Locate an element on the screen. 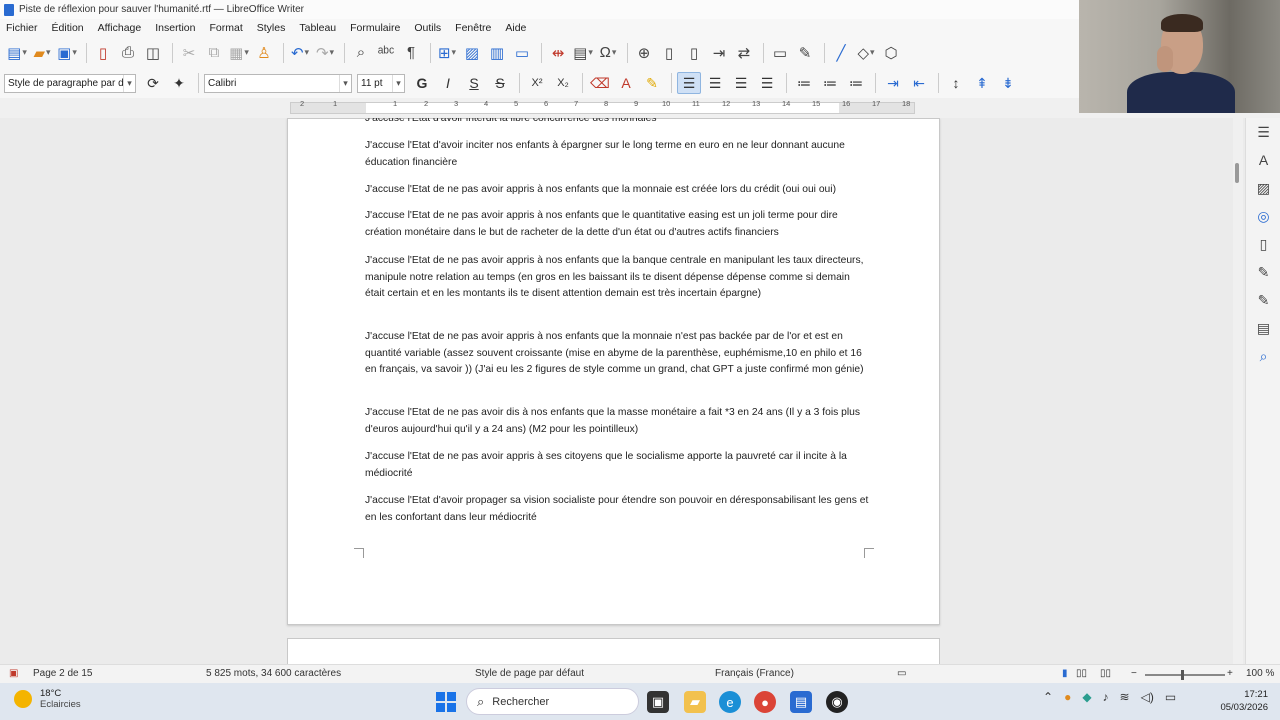 The width and height of the screenshot is (1280, 720). edge-browser-icon: e is located at coordinates (730, 702).